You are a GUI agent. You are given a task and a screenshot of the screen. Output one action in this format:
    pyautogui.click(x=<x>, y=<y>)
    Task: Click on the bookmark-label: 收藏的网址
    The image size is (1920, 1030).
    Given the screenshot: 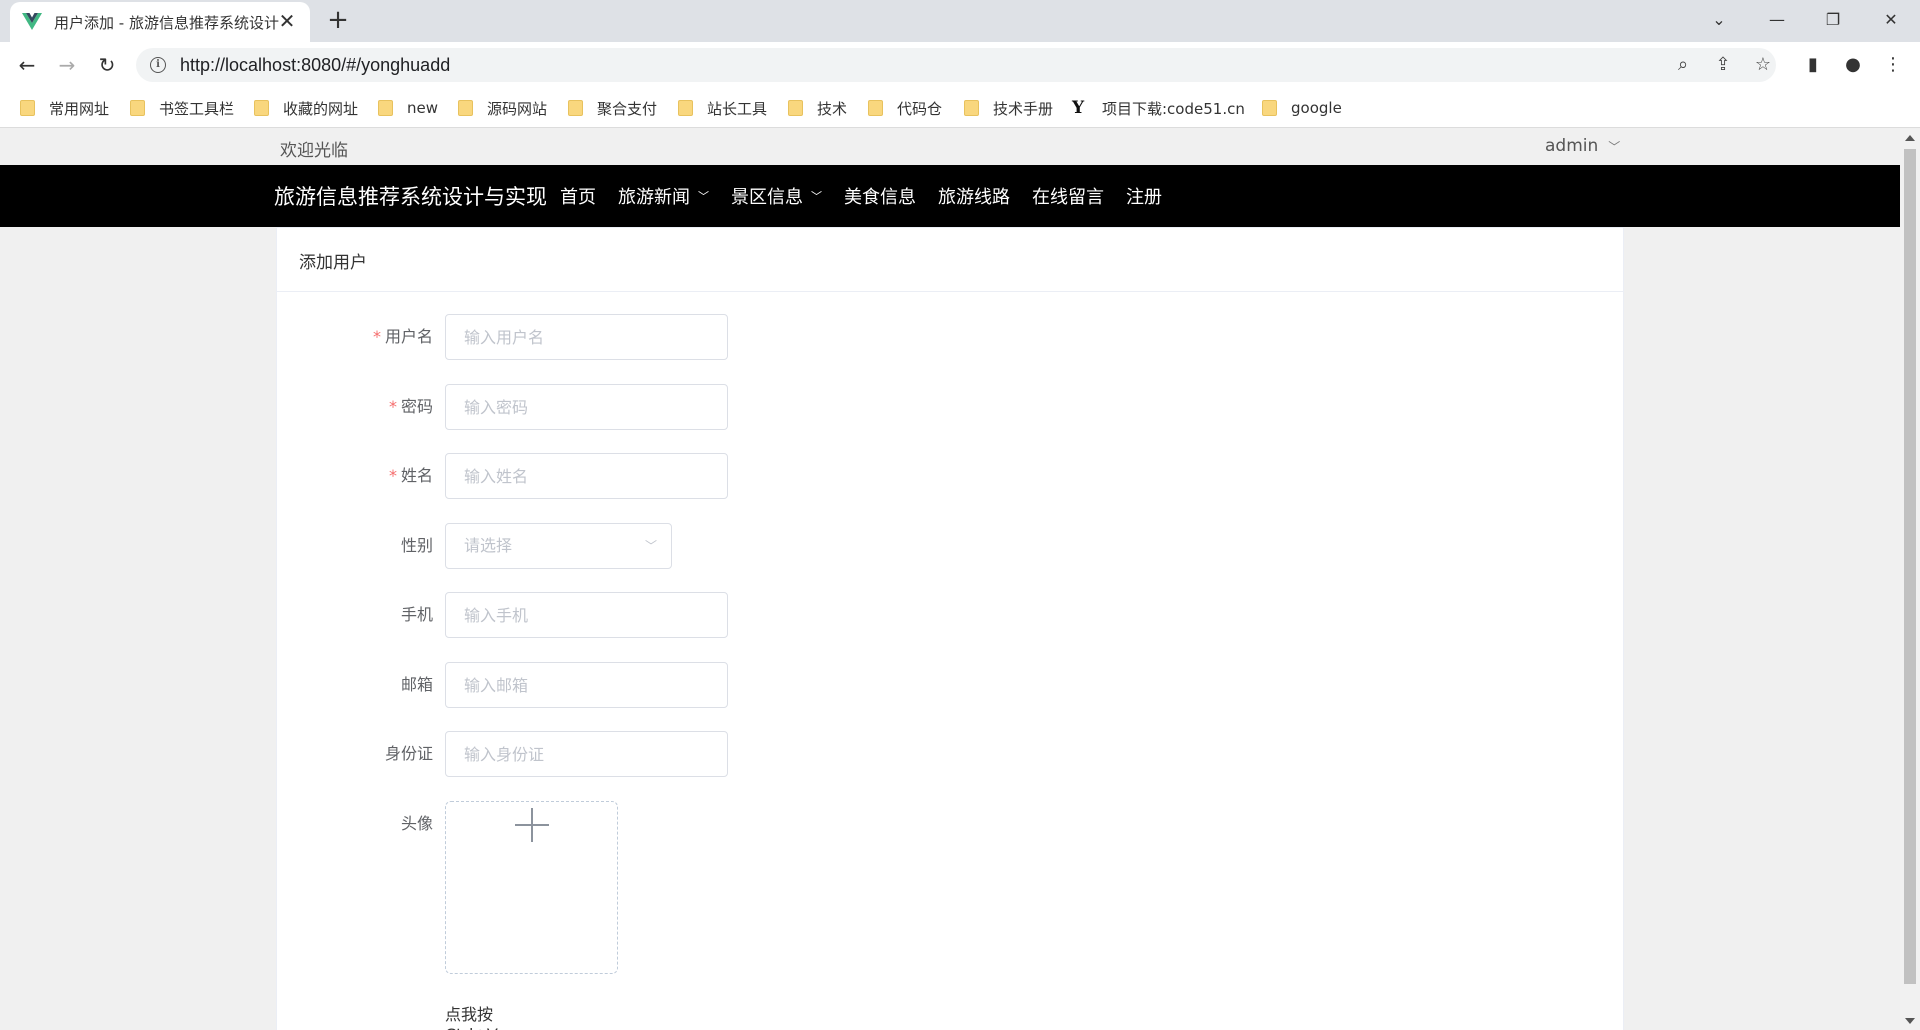 What is the action you would take?
    pyautogui.click(x=321, y=108)
    